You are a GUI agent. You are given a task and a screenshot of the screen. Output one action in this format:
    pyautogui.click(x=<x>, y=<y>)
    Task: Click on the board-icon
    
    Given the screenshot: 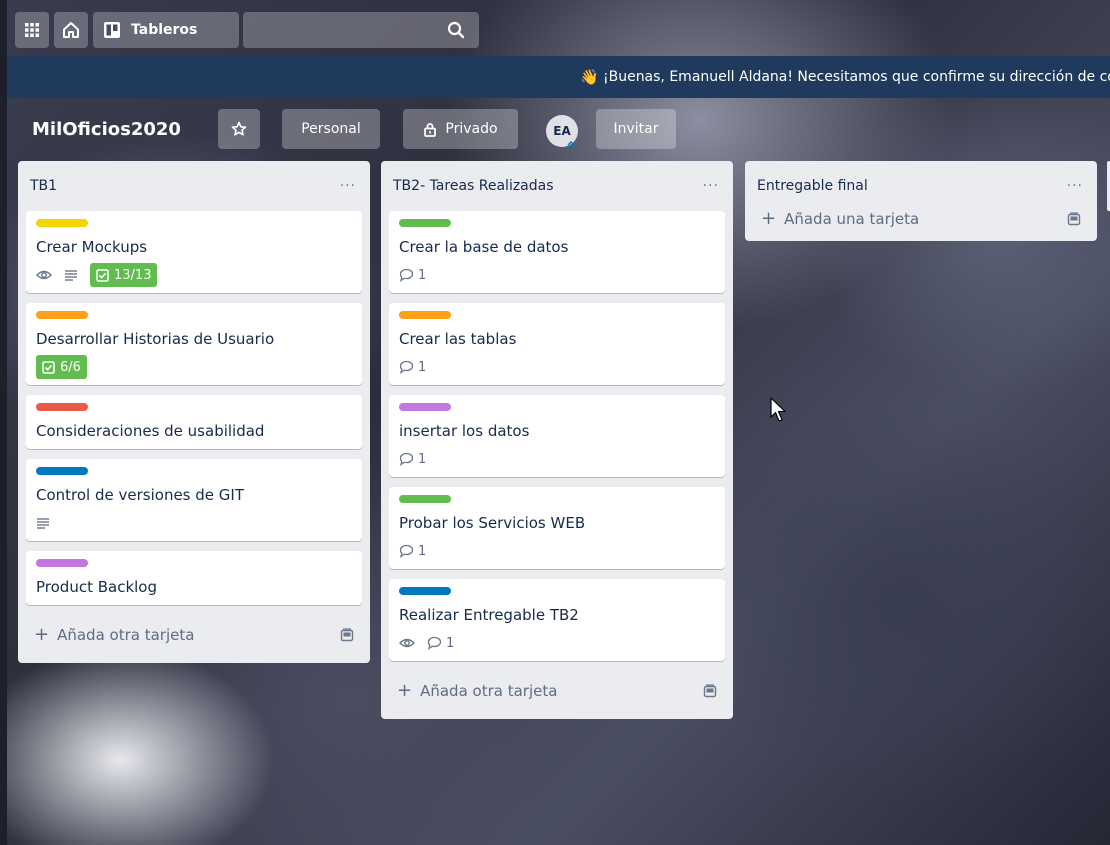 What is the action you would take?
    pyautogui.click(x=112, y=30)
    